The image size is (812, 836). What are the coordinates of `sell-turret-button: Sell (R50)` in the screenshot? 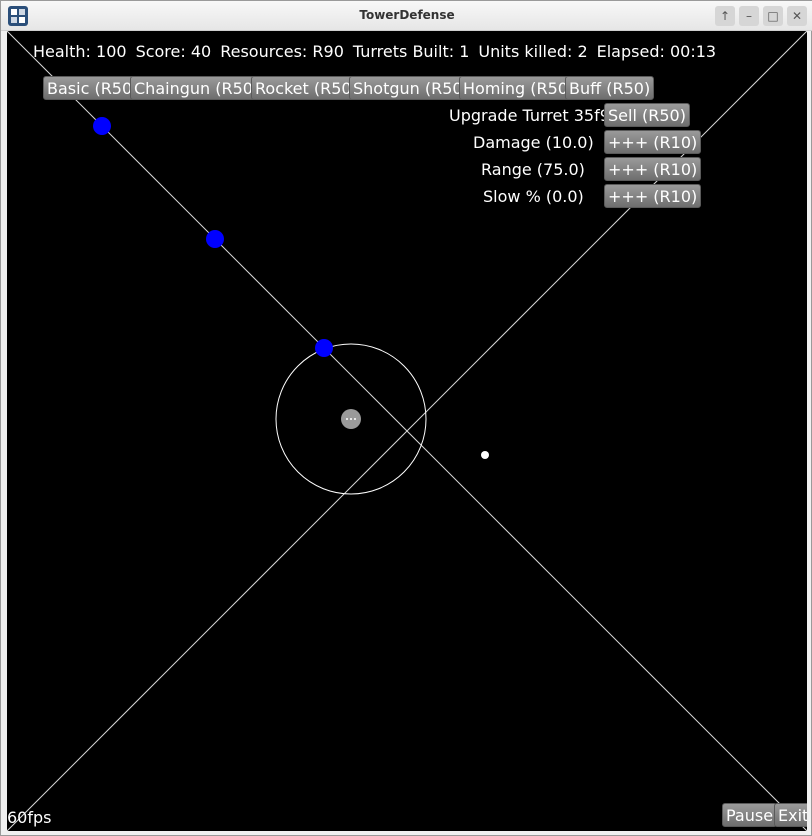 It's located at (647, 115).